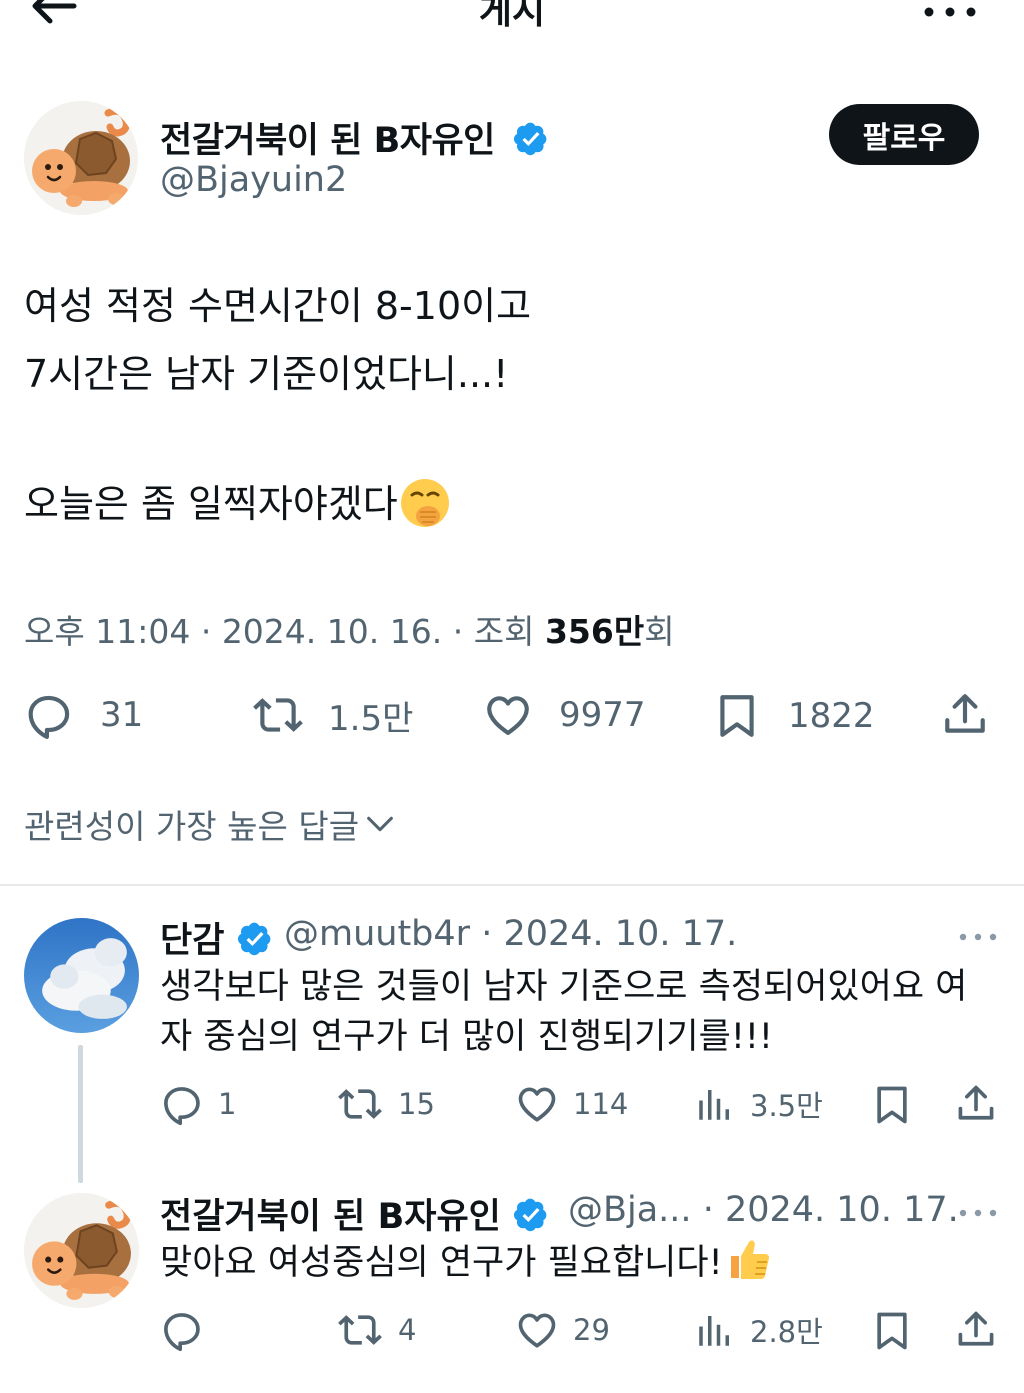 This screenshot has width=1024, height=1393. I want to click on cloud-avatar-icon, so click(81, 975).